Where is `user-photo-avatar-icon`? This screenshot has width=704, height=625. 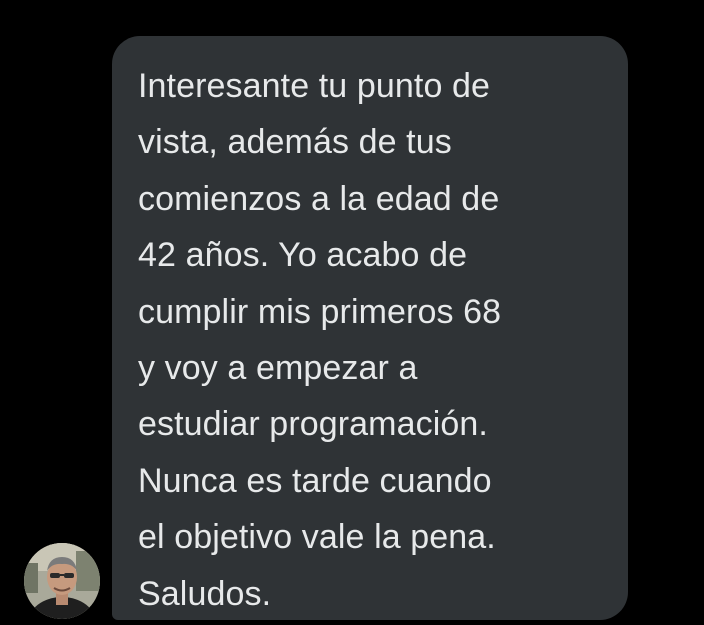
user-photo-avatar-icon is located at coordinates (62, 581).